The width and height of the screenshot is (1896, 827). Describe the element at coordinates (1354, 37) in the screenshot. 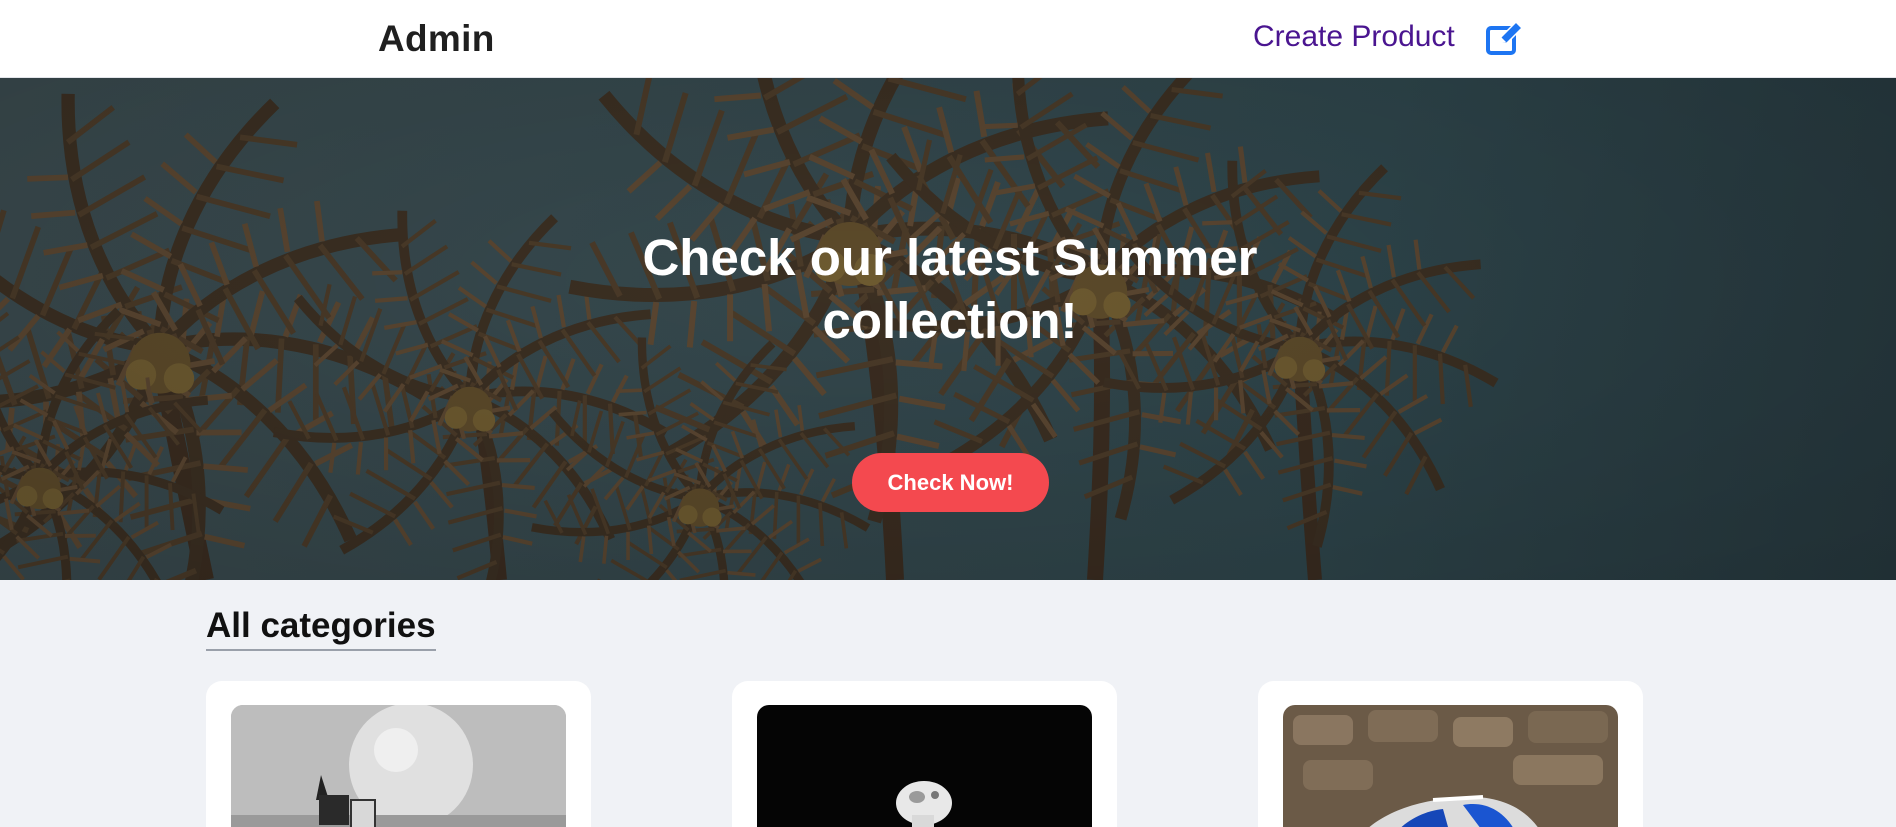

I see `create-product-link: Create Product` at that location.